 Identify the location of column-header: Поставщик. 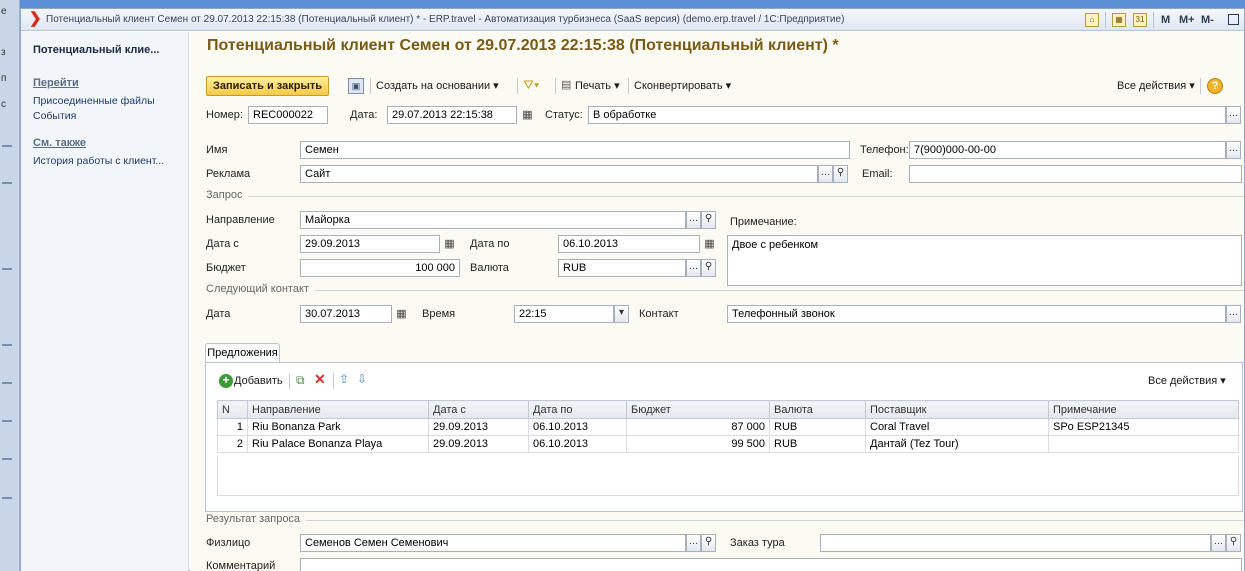
(957, 409).